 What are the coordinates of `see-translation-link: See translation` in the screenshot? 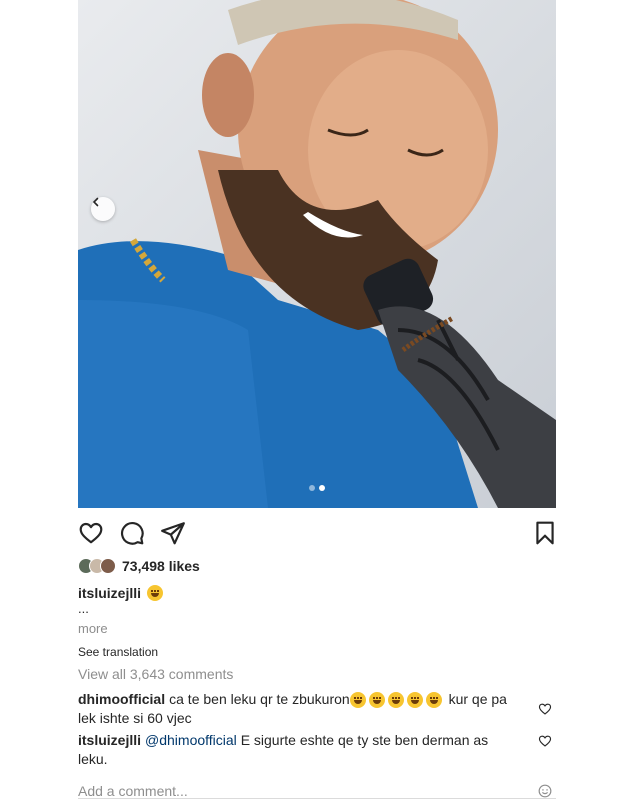 It's located at (317, 652).